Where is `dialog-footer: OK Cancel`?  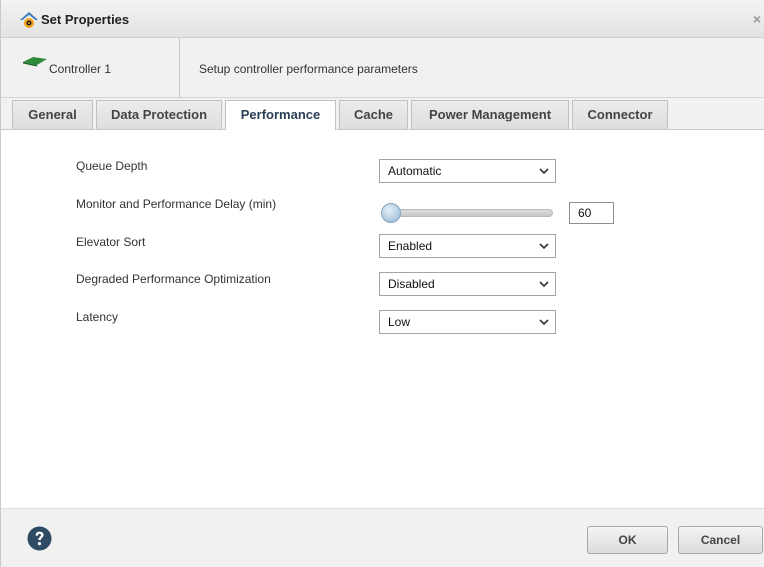
dialog-footer: OK Cancel is located at coordinates (382, 537).